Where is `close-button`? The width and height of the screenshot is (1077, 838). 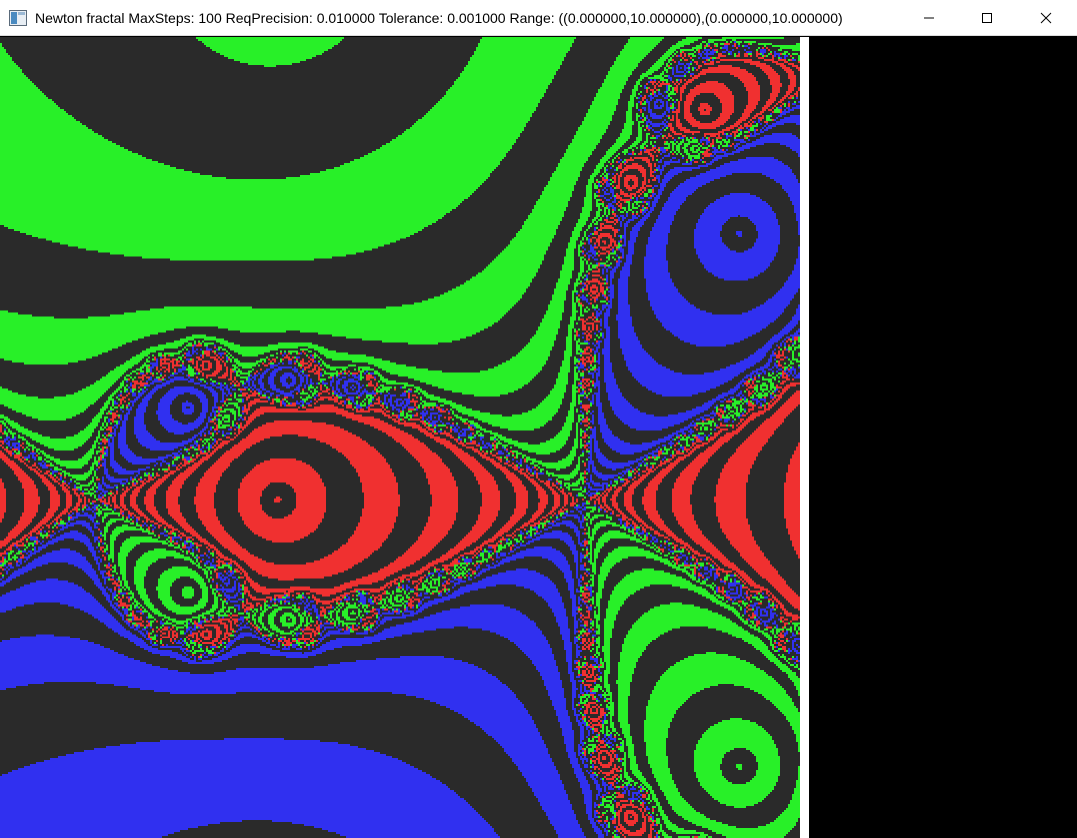 close-button is located at coordinates (1046, 18).